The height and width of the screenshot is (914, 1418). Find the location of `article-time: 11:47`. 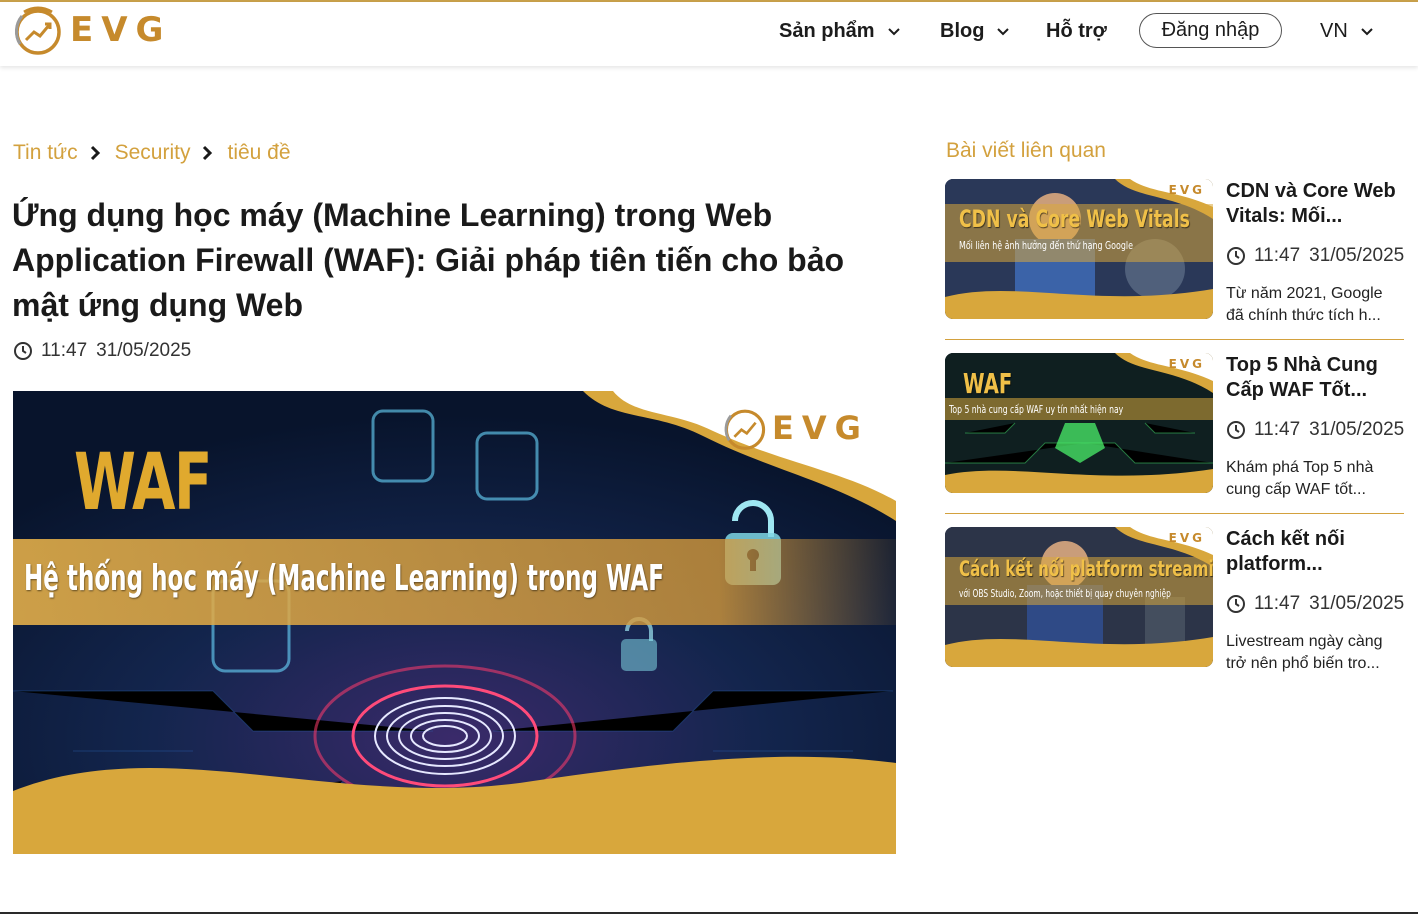

article-time: 11:47 is located at coordinates (64, 350).